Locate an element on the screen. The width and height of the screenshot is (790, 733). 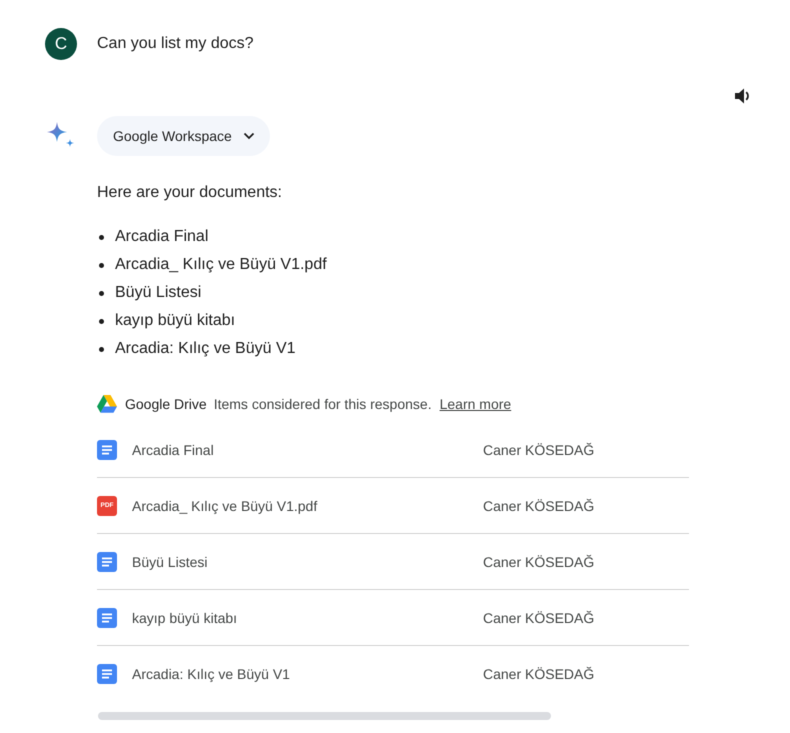
service-name: Google Drive is located at coordinates (166, 404).